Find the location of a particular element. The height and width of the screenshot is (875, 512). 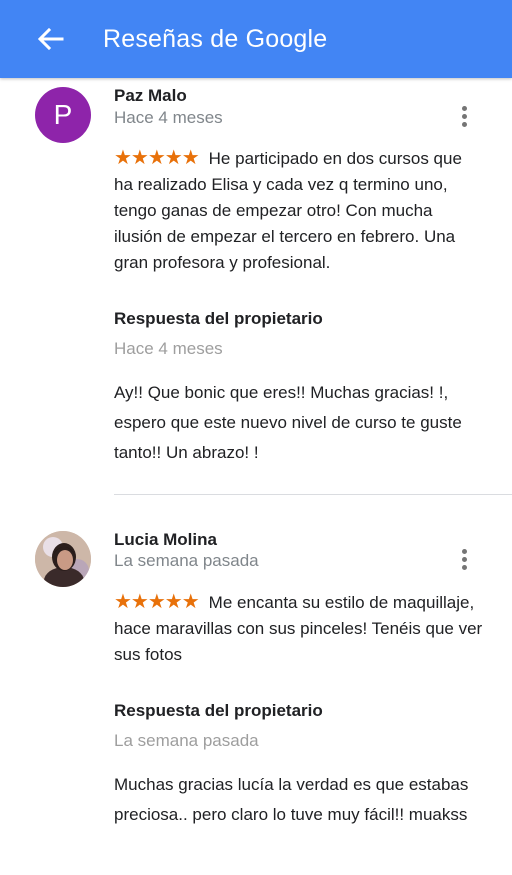

review-author: Paz Malo is located at coordinates (150, 96).